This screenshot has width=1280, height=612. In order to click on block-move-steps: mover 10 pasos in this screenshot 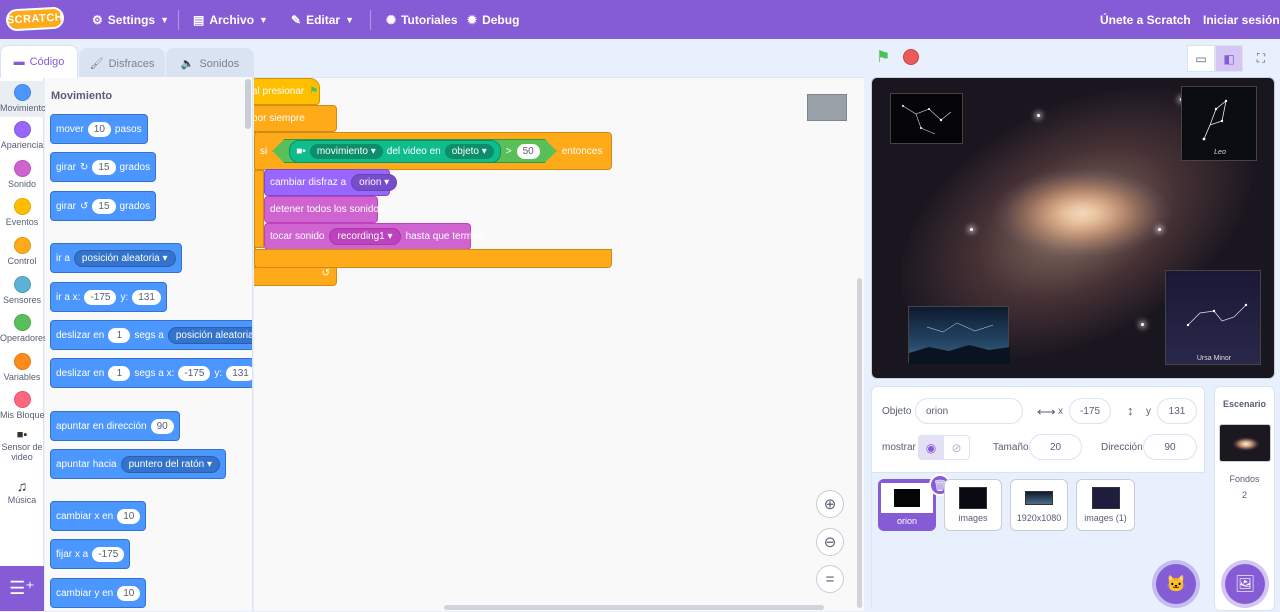, I will do `click(99, 129)`.